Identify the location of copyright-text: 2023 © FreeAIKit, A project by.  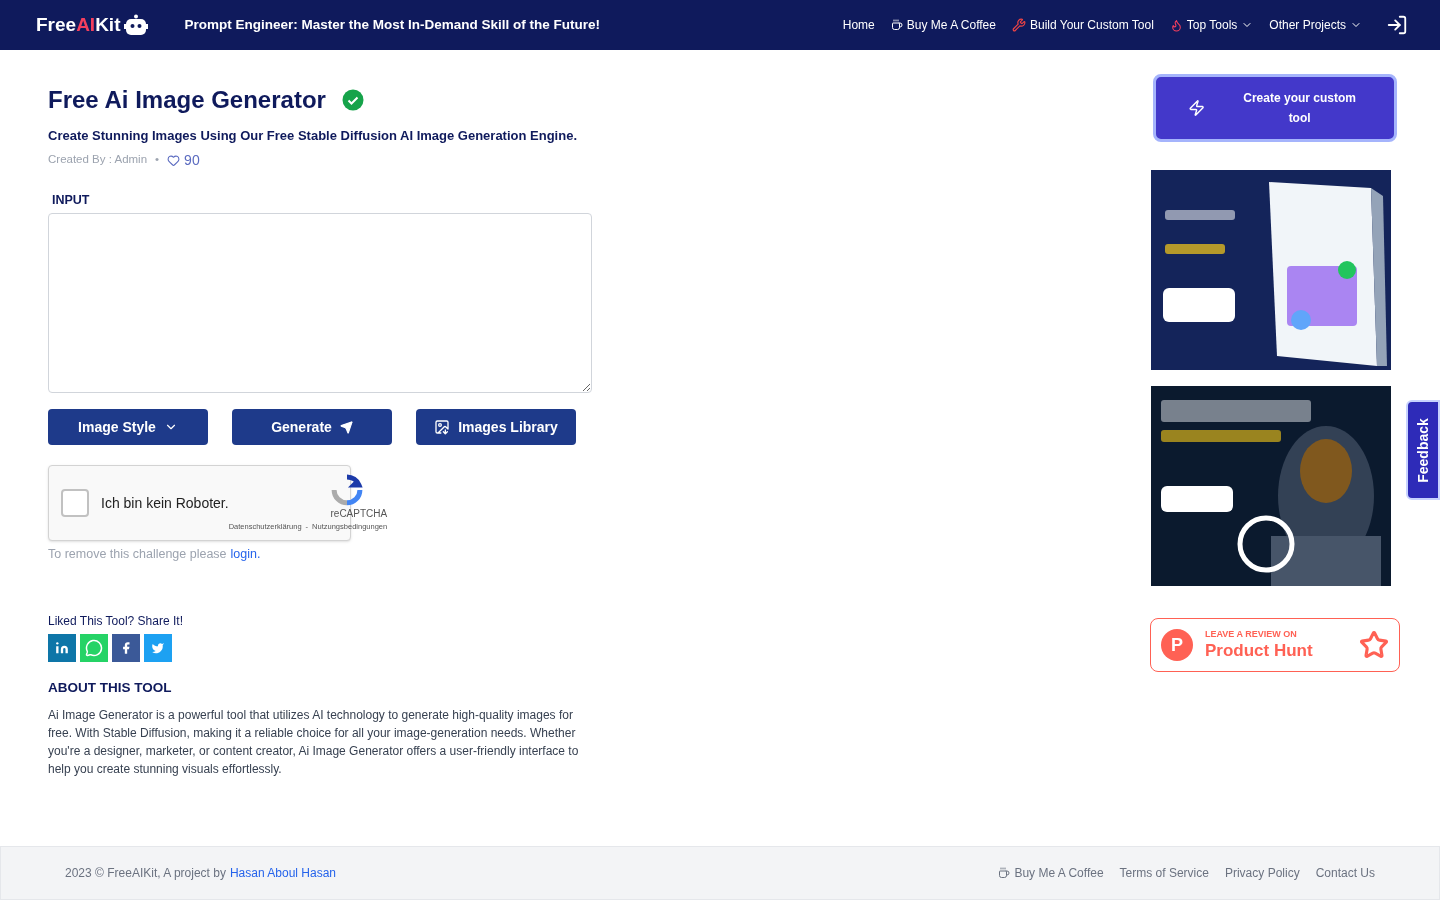
(145, 873).